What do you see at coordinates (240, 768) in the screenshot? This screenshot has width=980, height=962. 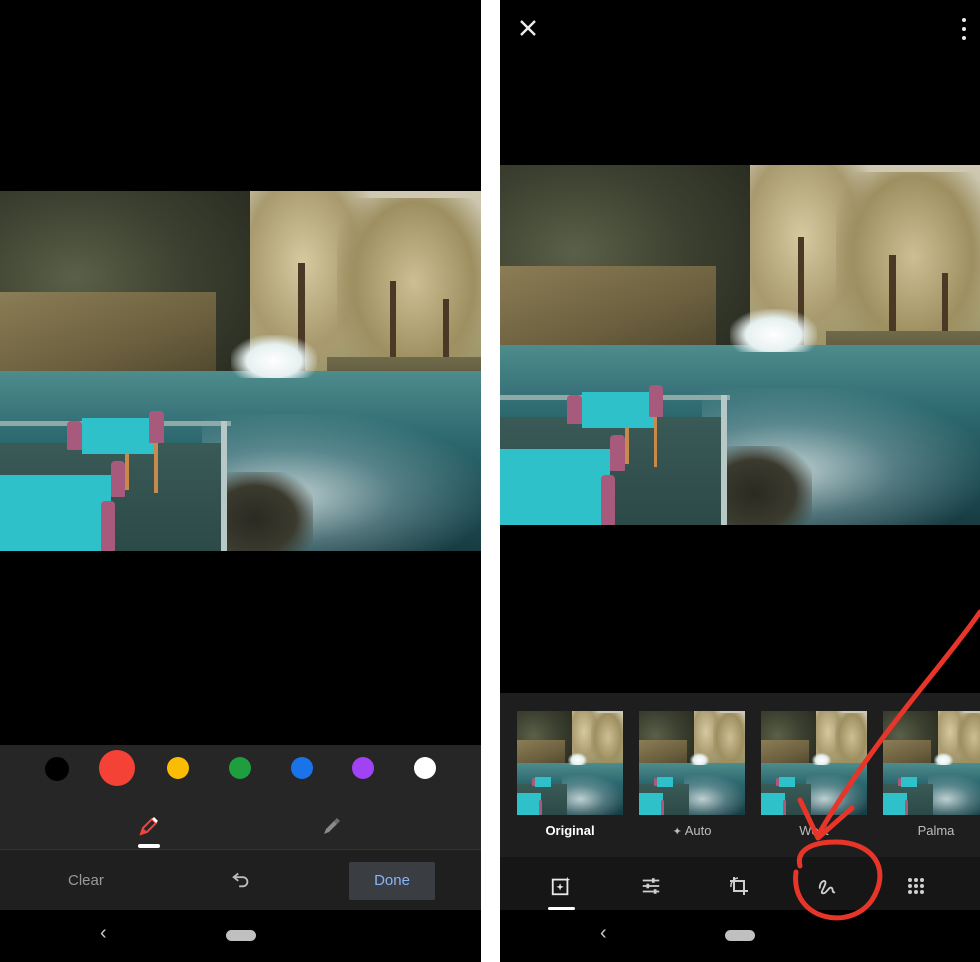 I see `color-swatch-green` at bounding box center [240, 768].